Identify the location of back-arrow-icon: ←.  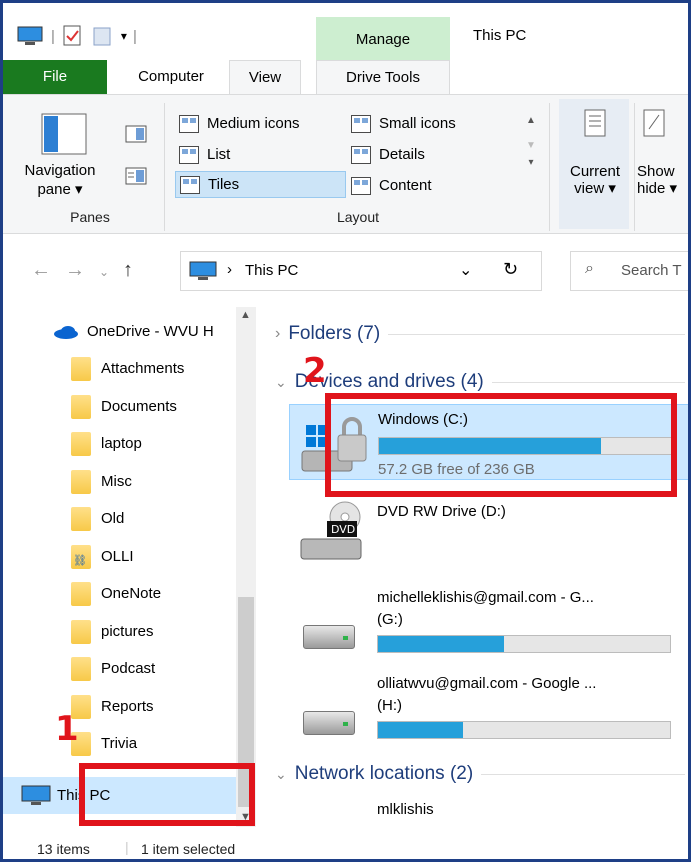
(41, 270).